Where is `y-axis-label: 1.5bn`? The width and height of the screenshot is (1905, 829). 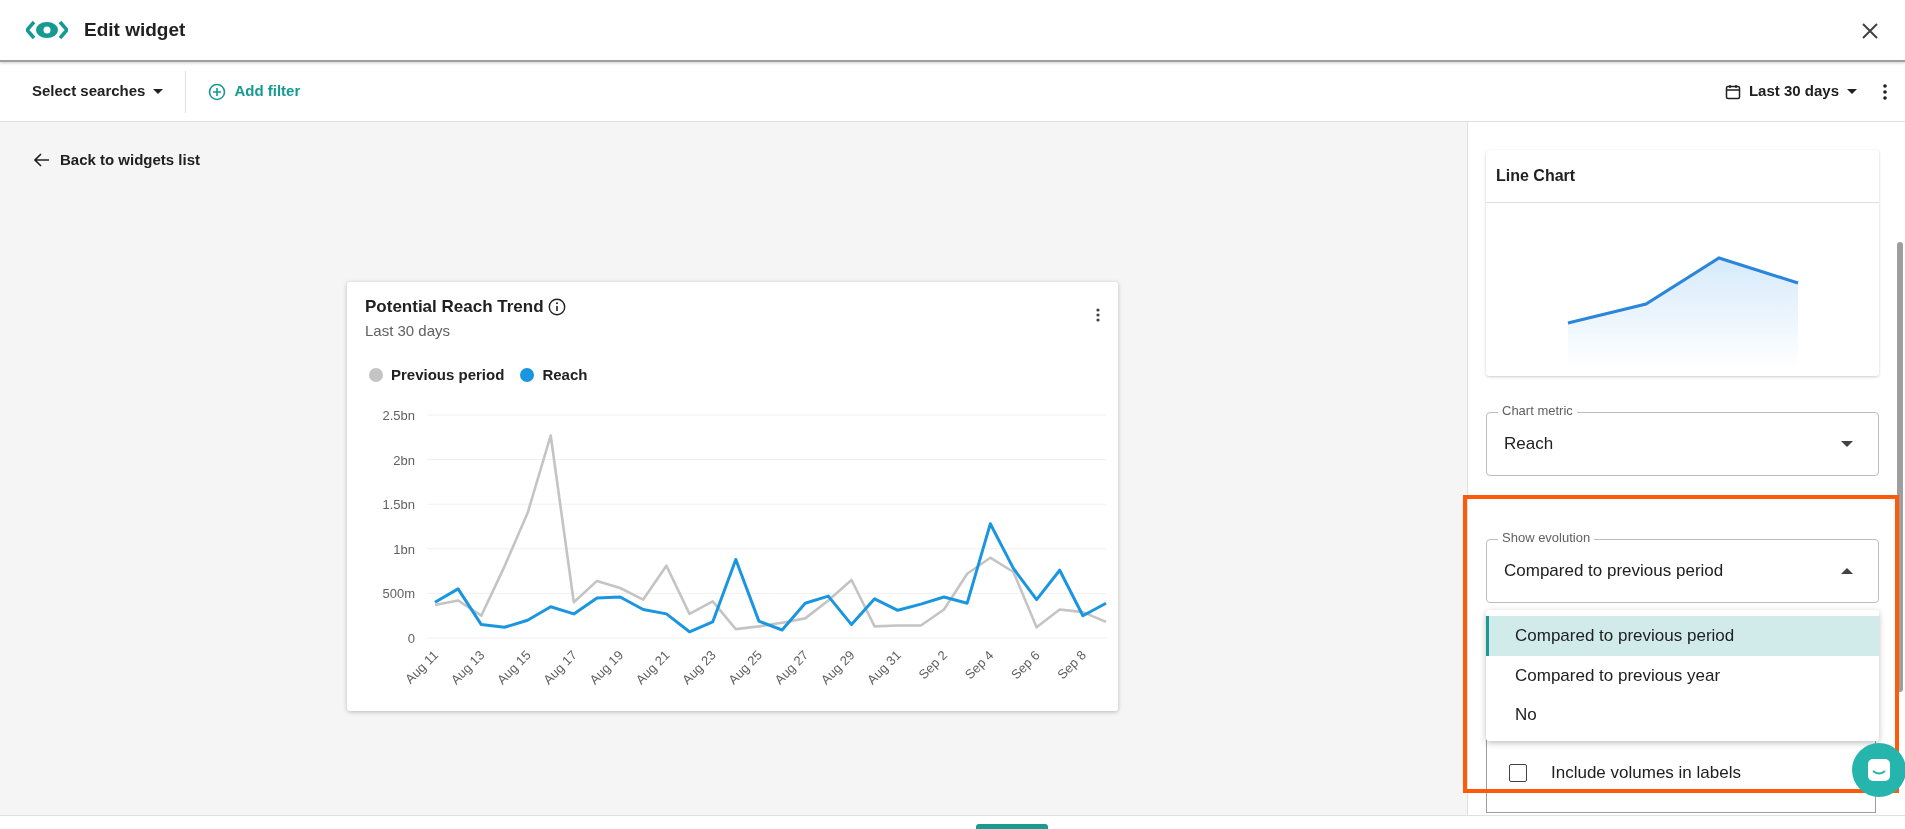
y-axis-label: 1.5bn is located at coordinates (398, 504).